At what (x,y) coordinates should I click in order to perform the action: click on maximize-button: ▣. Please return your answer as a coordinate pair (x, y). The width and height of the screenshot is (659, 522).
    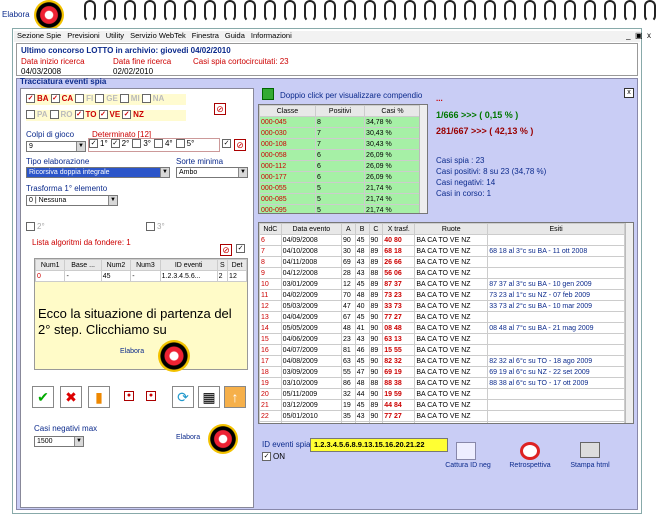
    Looking at the image, I should click on (639, 35).